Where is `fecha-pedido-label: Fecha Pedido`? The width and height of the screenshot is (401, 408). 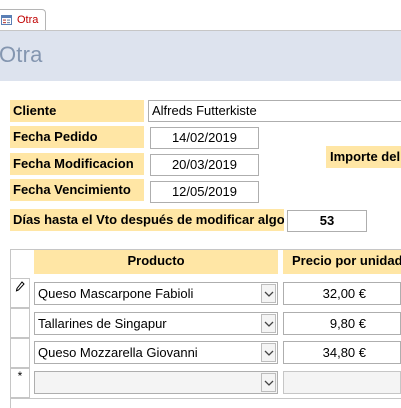 fecha-pedido-label: Fecha Pedido is located at coordinates (77, 137).